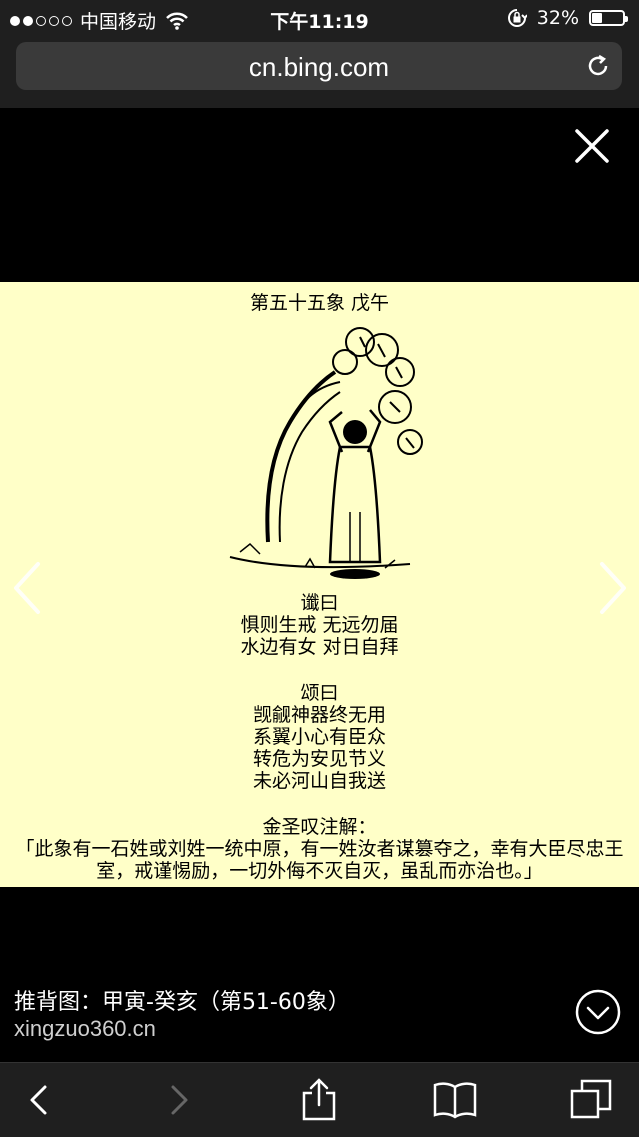 This screenshot has height=1137, width=639. What do you see at coordinates (319, 759) in the screenshot?
I see `verse-line: 转危为安见节义` at bounding box center [319, 759].